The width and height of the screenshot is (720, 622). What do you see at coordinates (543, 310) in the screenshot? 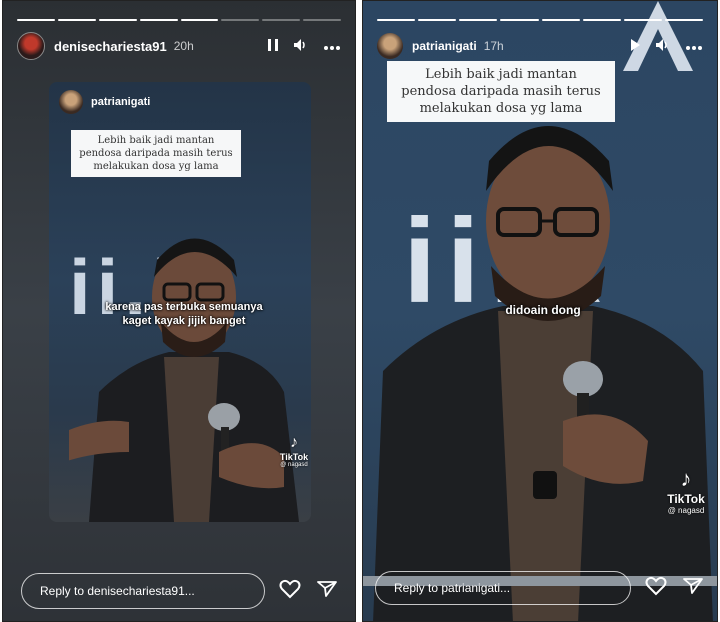
I see `video-subtitle: didoain dong` at bounding box center [543, 310].